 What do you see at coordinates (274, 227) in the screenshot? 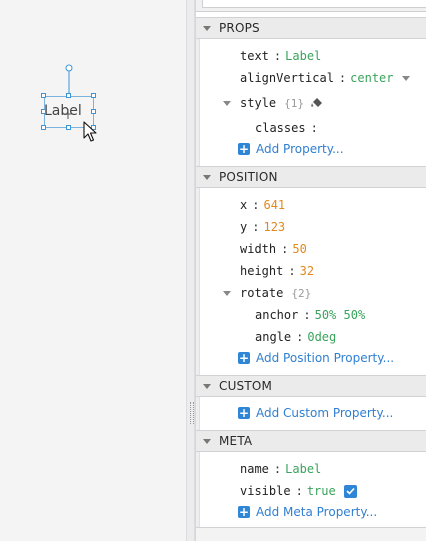
I see `position-value-y: 123` at bounding box center [274, 227].